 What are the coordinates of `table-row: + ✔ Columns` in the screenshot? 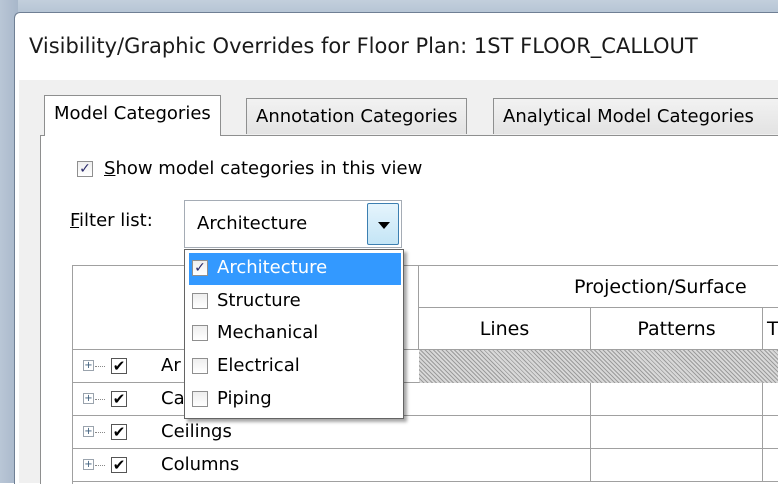 It's located at (425, 465).